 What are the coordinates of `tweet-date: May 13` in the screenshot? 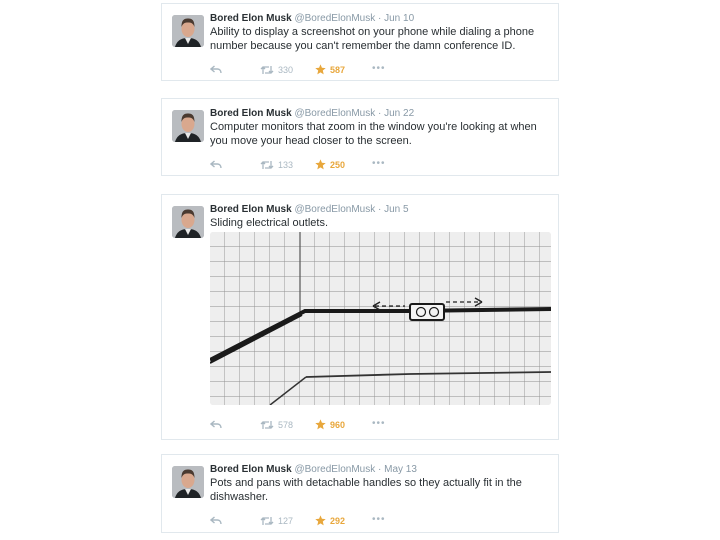 It's located at (400, 469).